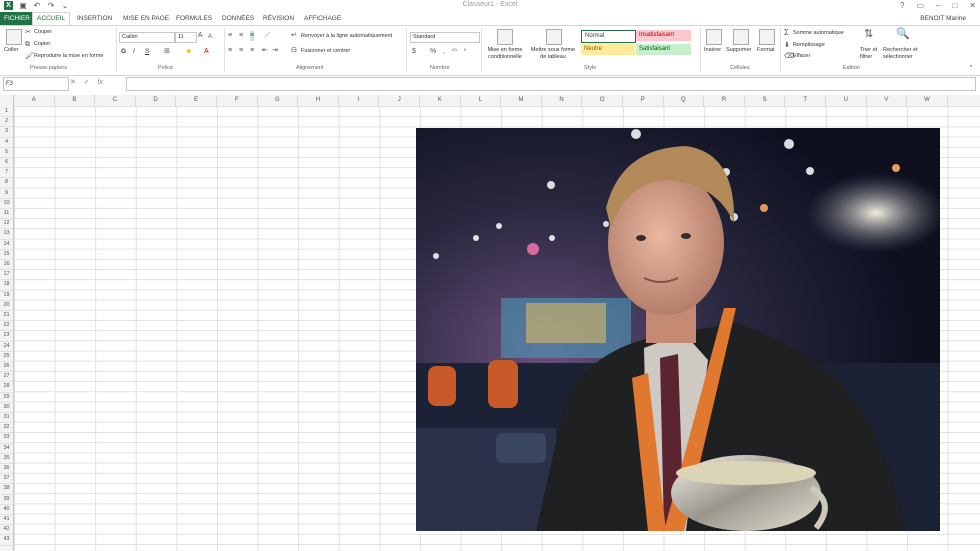 The height and width of the screenshot is (551, 980). I want to click on column-header-t: T, so click(805, 100).